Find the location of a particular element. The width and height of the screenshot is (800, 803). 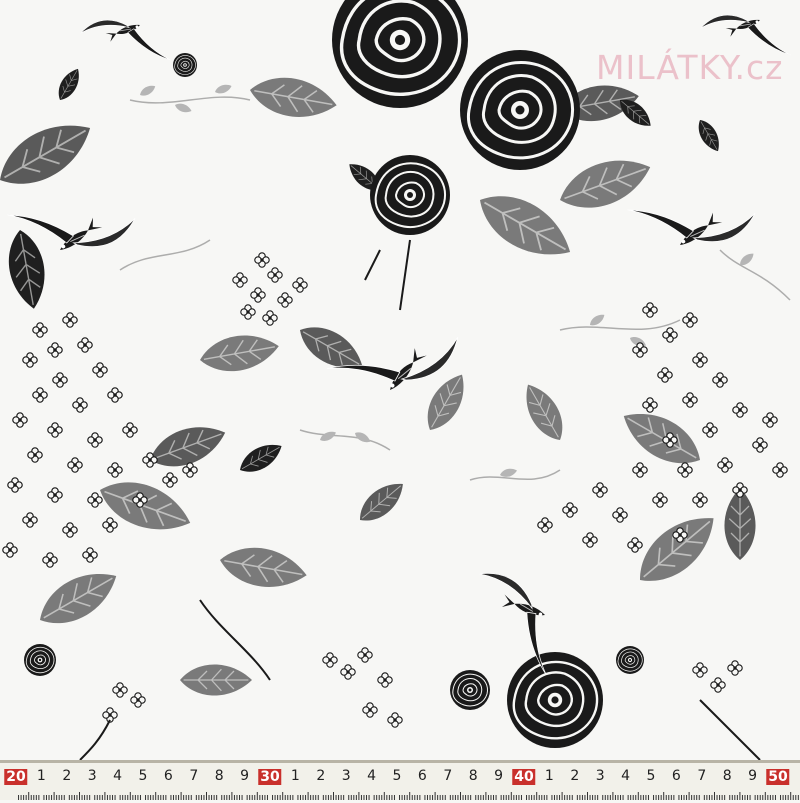

ruler-label: 20 is located at coordinates (16, 777).